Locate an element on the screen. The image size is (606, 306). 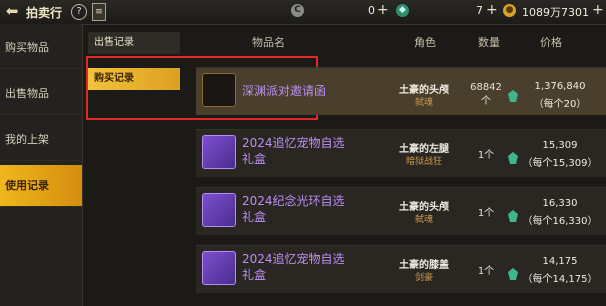
gold-add-button: + is located at coordinates (598, 10).